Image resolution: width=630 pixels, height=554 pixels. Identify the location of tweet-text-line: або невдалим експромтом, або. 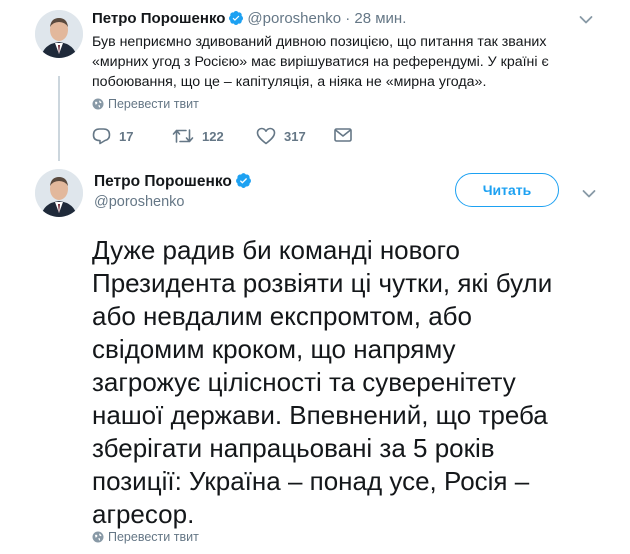
(282, 316).